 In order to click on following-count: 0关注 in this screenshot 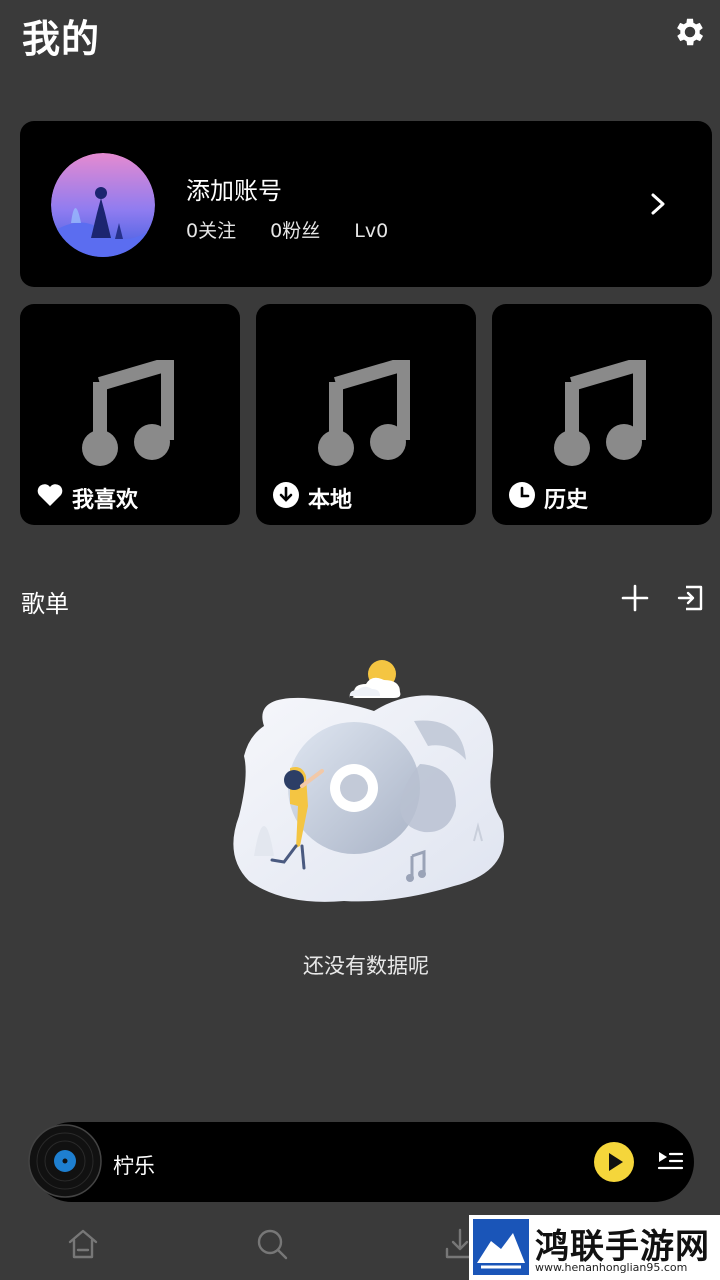, I will do `click(211, 231)`.